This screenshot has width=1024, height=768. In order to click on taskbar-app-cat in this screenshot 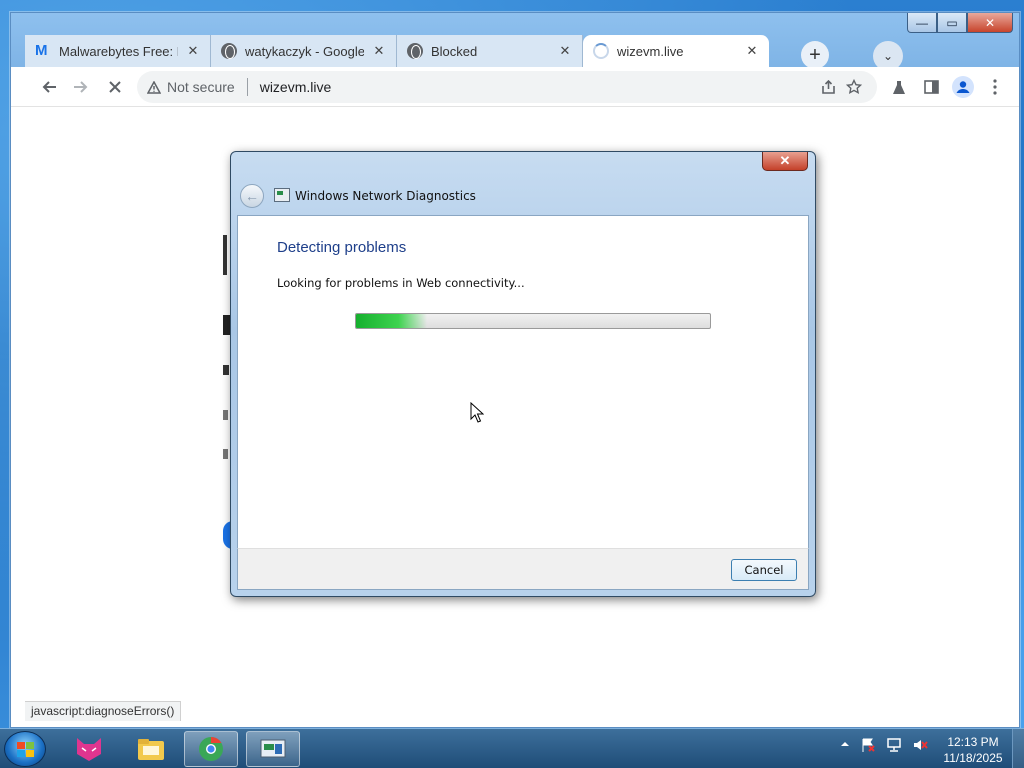, I will do `click(89, 749)`.